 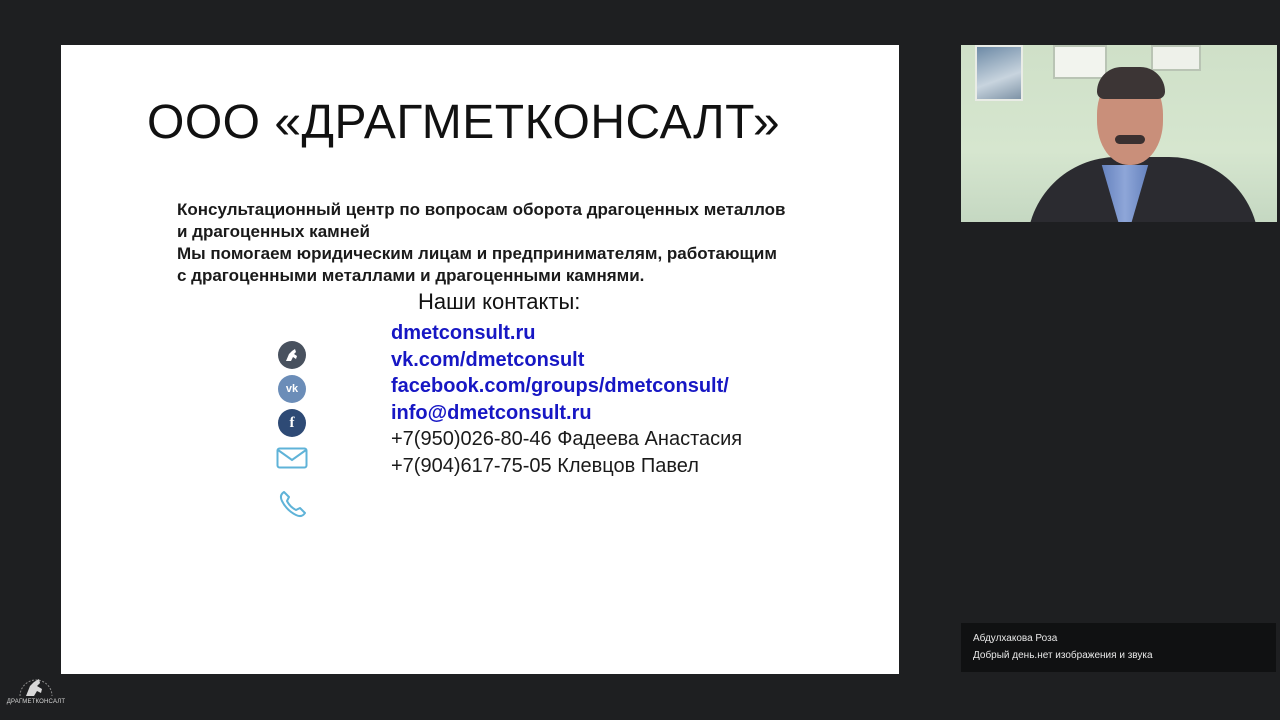 What do you see at coordinates (292, 355) in the screenshot?
I see `company-logo-icon` at bounding box center [292, 355].